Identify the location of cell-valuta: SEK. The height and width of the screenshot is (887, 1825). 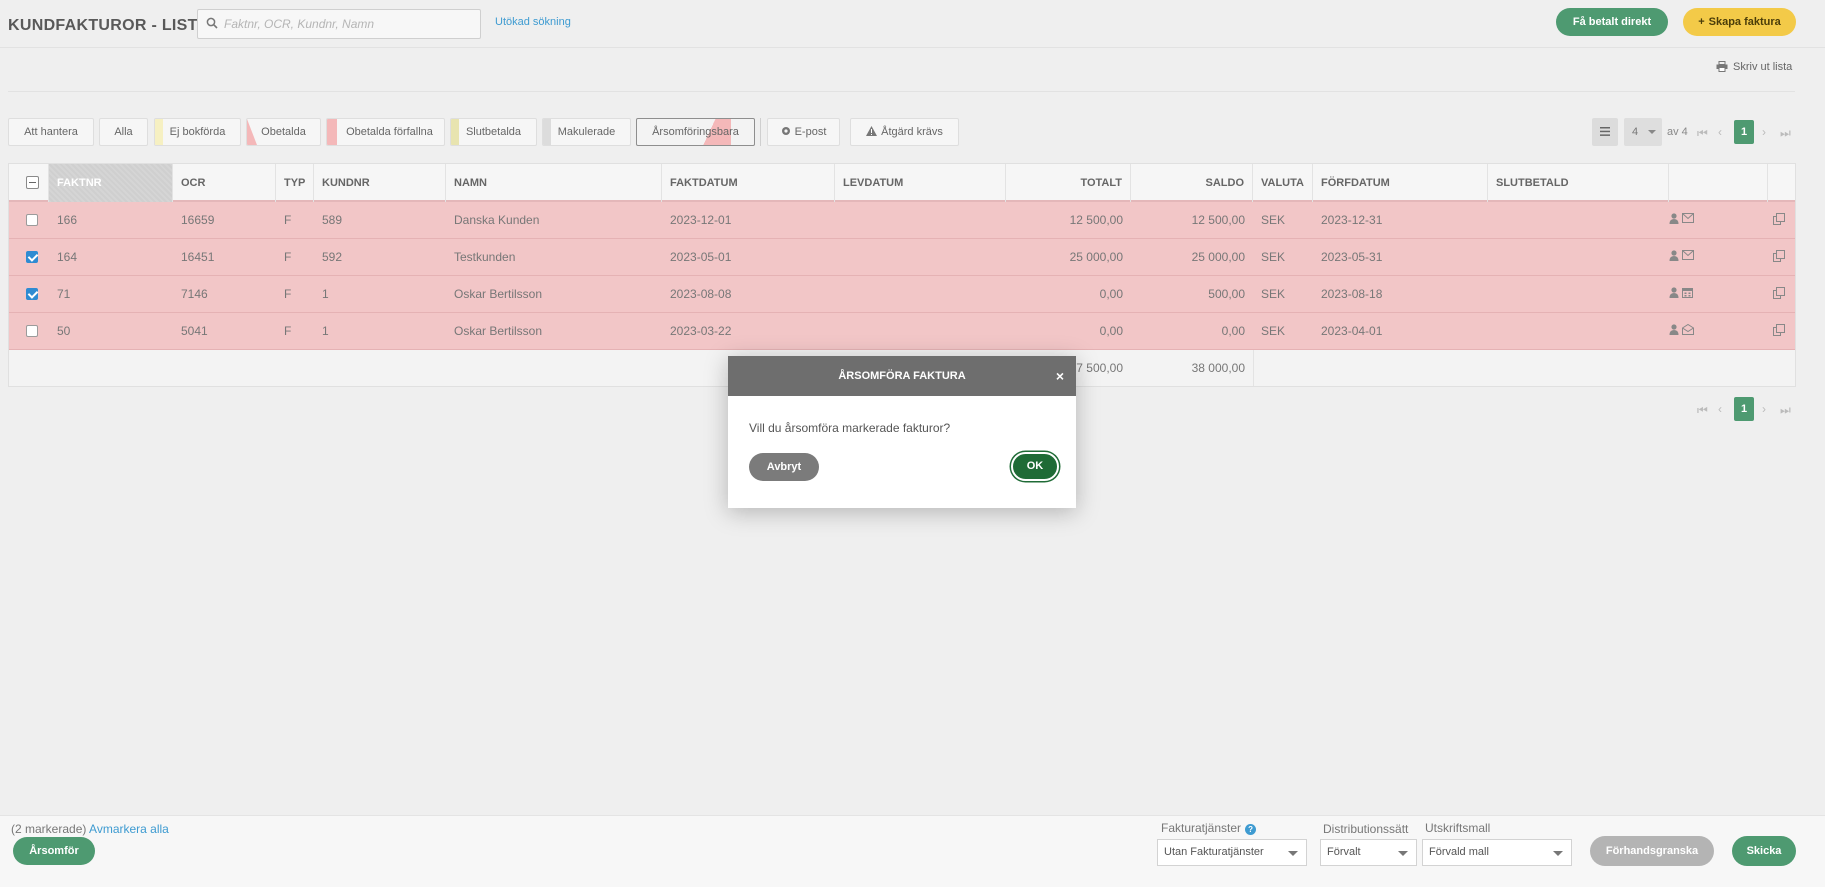
(1273, 294).